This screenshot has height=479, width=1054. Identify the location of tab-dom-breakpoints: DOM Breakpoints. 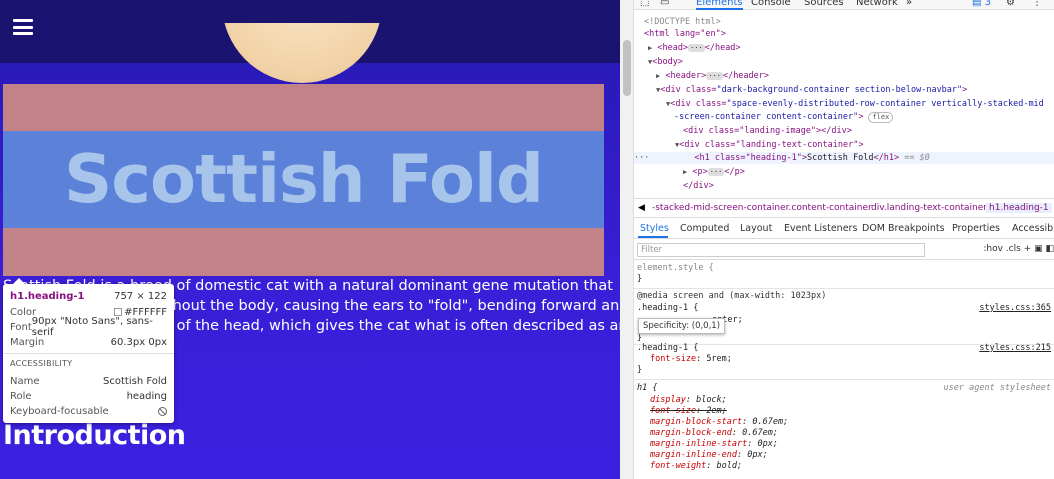
(903, 228).